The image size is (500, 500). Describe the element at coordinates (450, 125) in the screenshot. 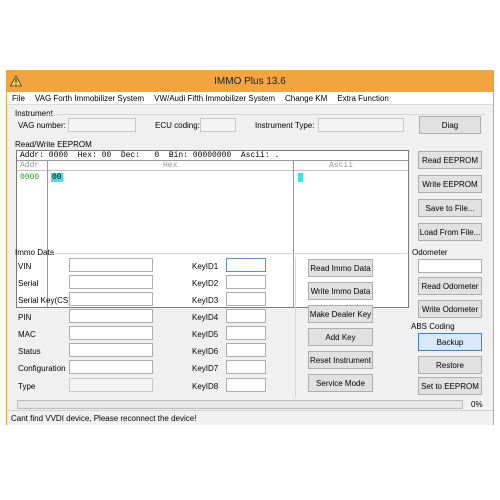

I see `diag-button: Diag` at that location.